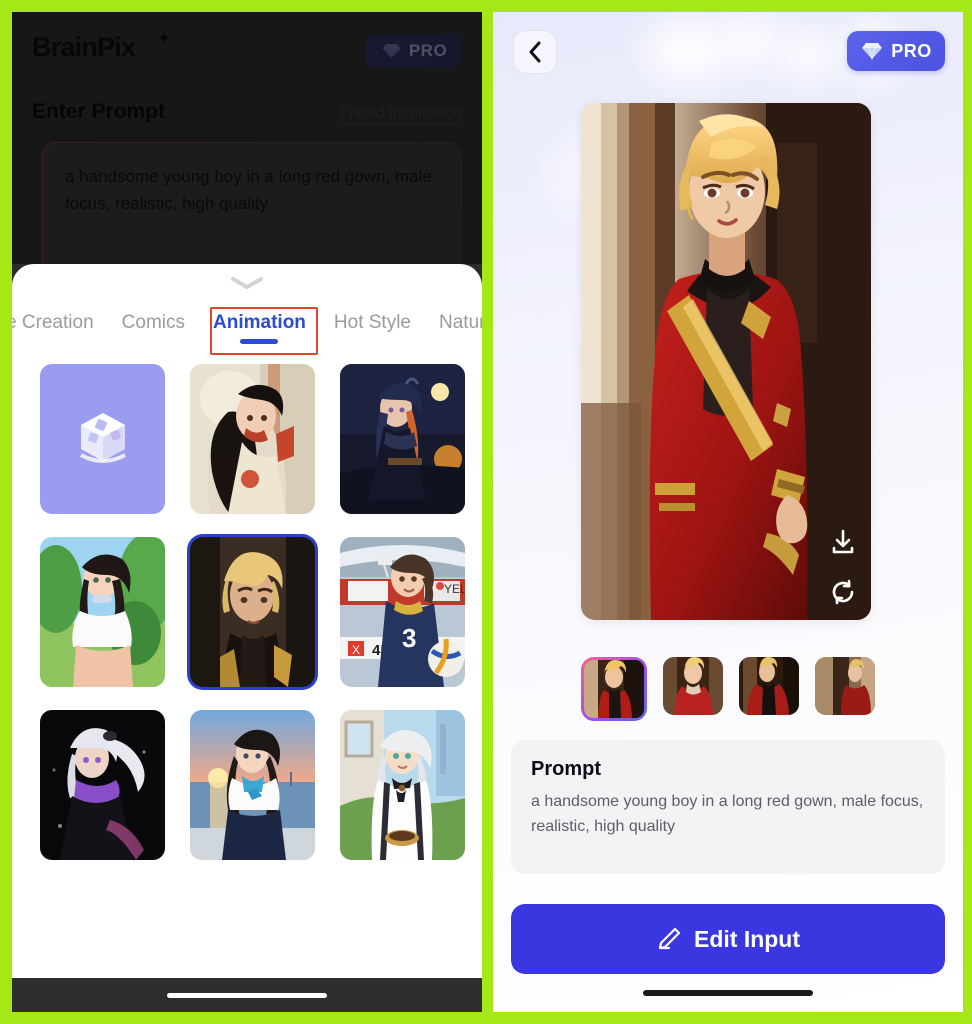 The width and height of the screenshot is (972, 1024). I want to click on style-tile-volleyball-girl: YEL X 45 3, so click(402, 612).